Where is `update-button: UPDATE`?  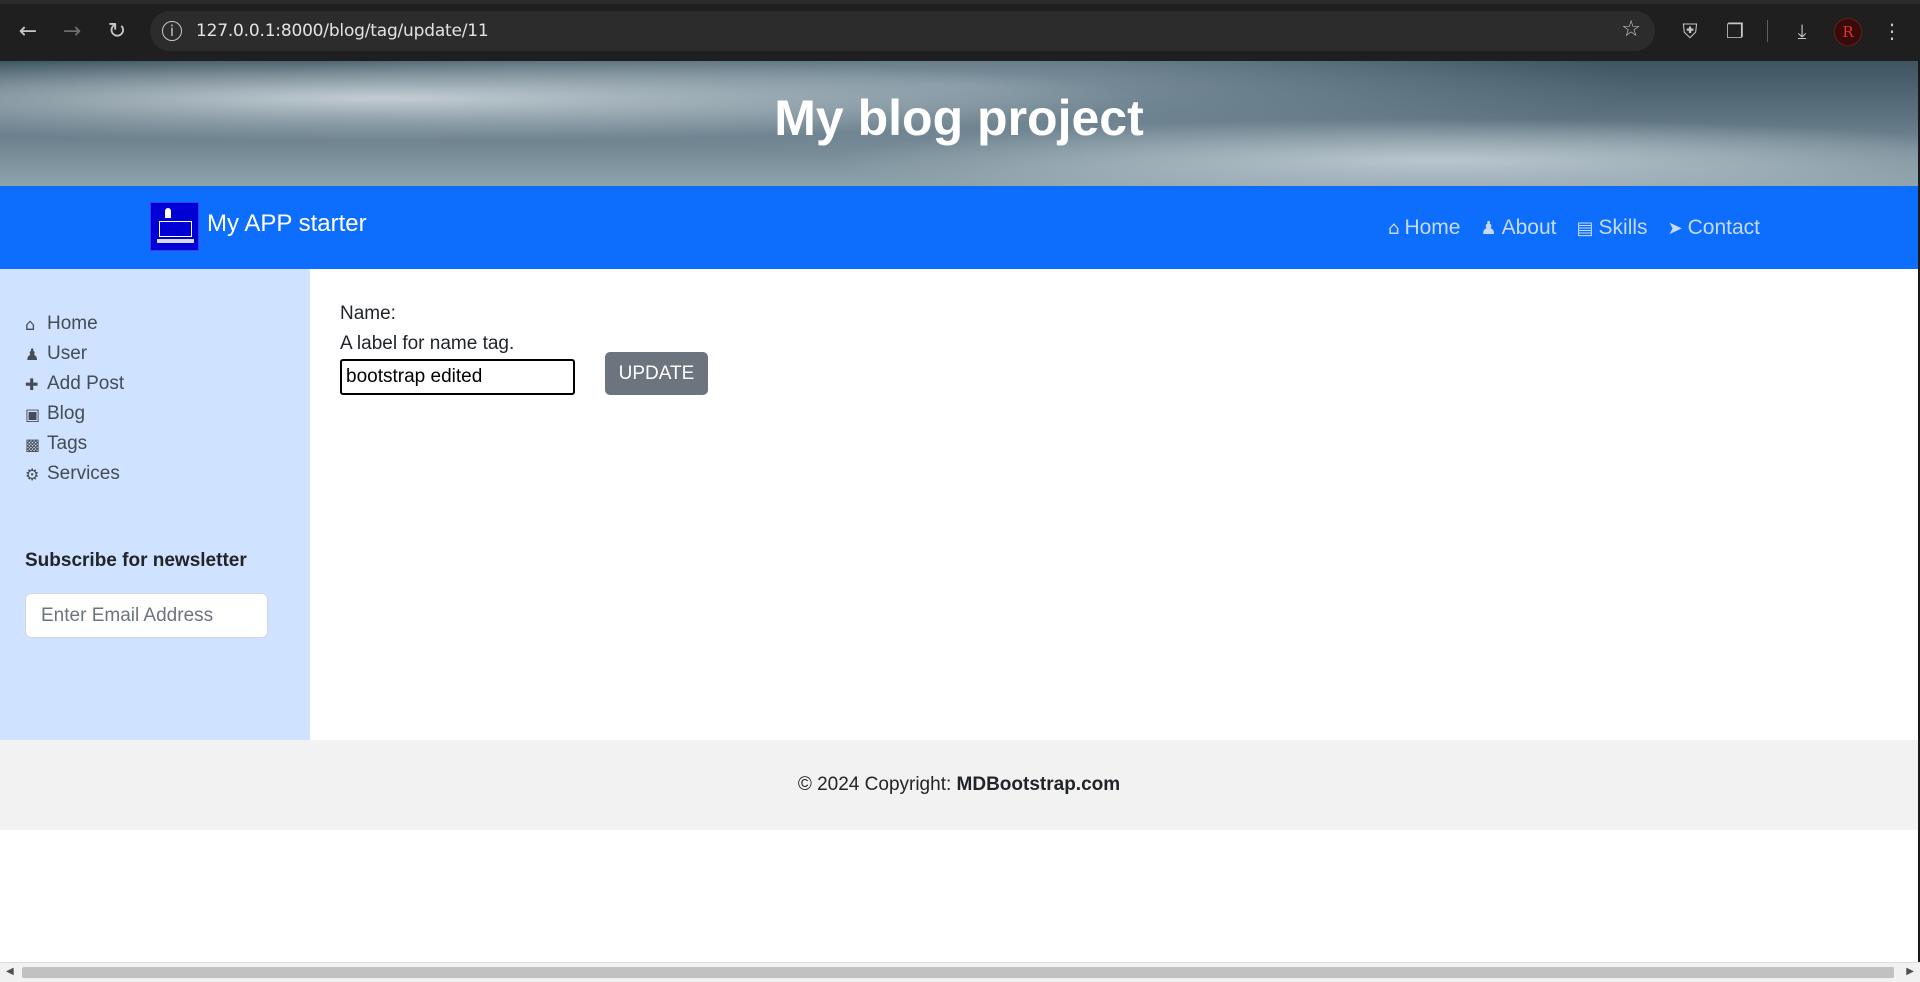 update-button: UPDATE is located at coordinates (656, 373).